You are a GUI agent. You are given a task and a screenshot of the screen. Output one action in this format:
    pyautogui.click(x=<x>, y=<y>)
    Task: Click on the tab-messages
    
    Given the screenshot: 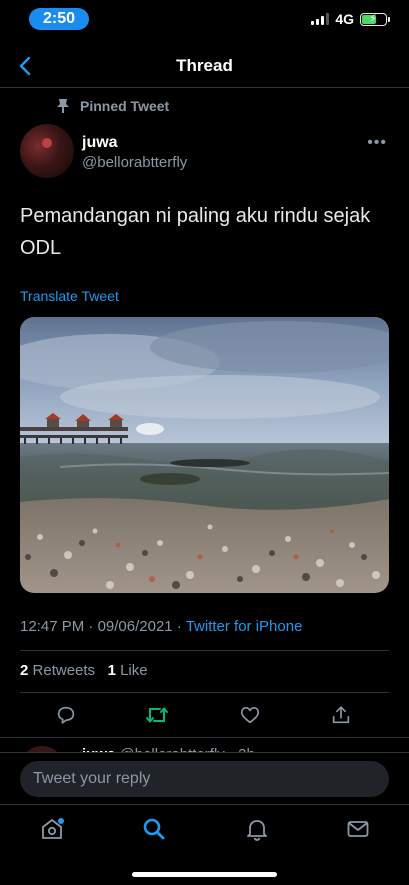 What is the action you would take?
    pyautogui.click(x=358, y=829)
    